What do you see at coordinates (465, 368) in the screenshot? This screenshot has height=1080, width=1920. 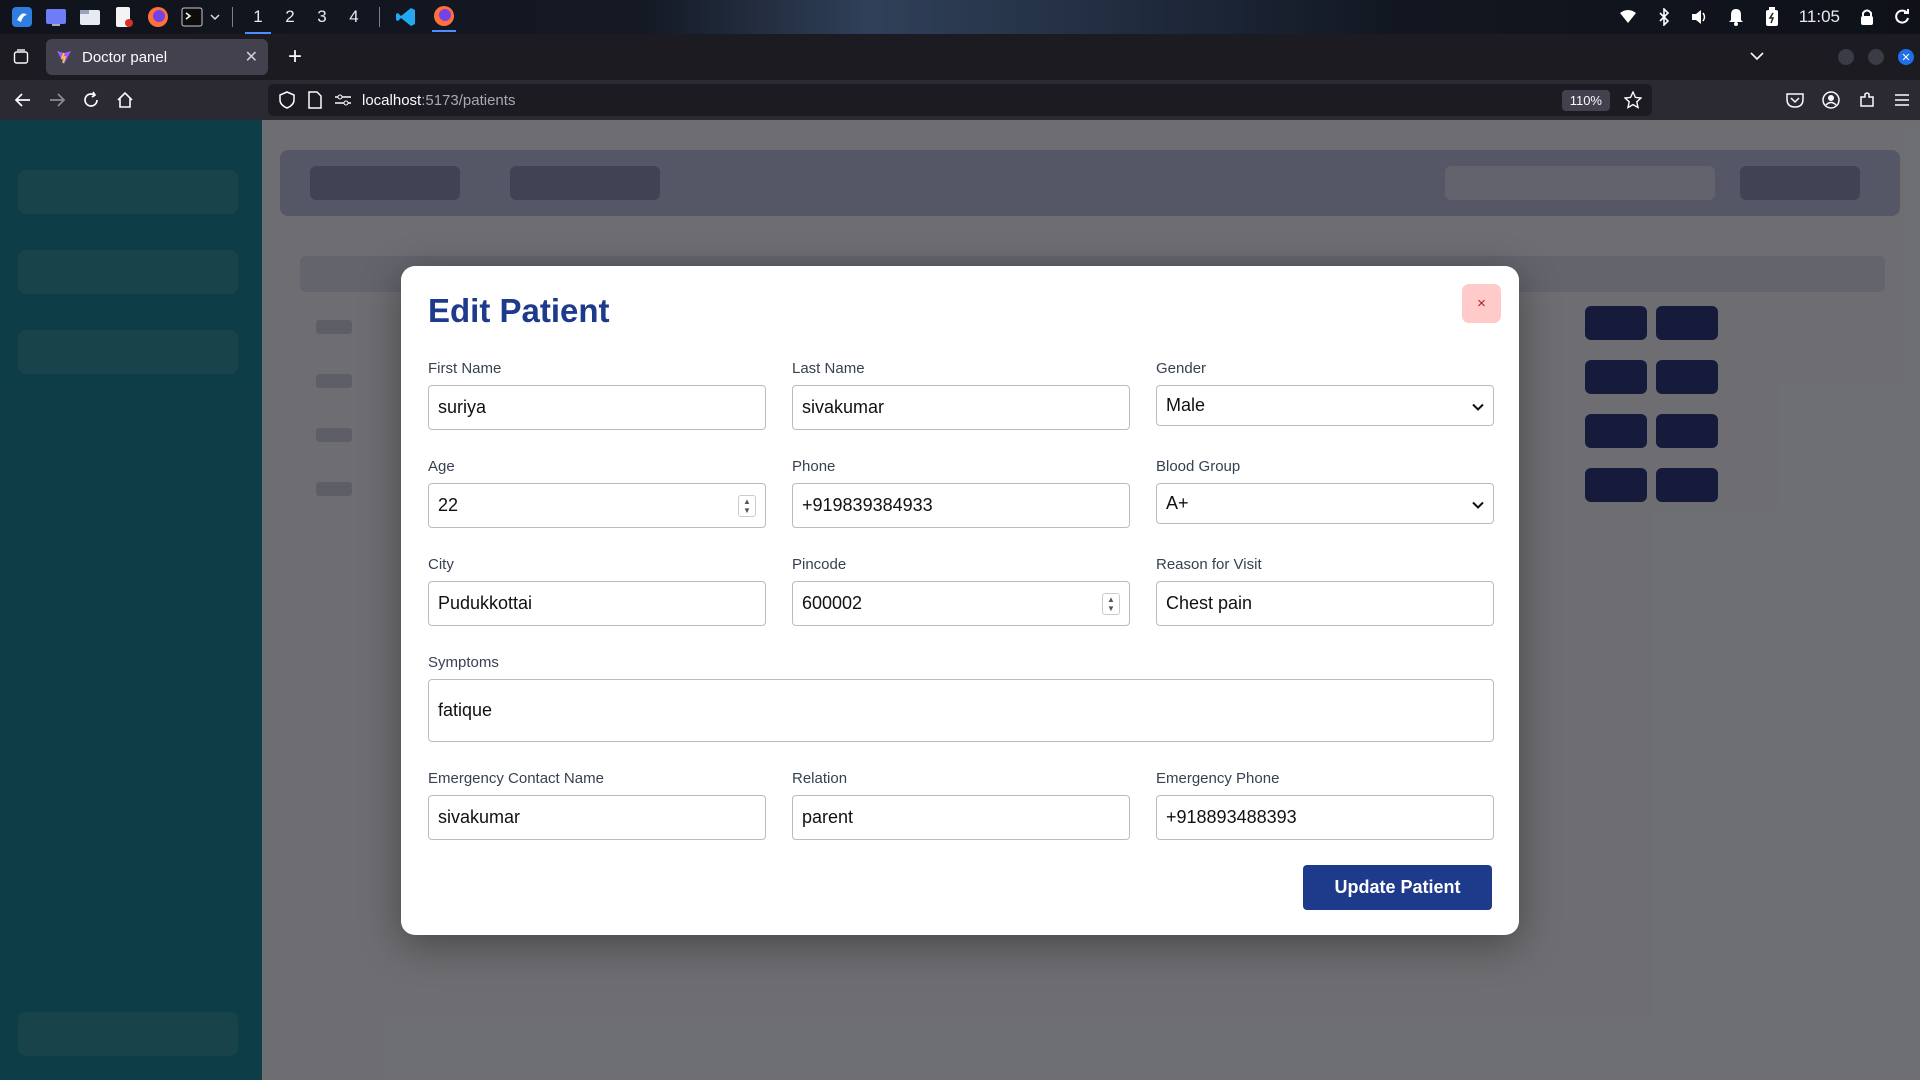 I see `first-name-label: First Name` at bounding box center [465, 368].